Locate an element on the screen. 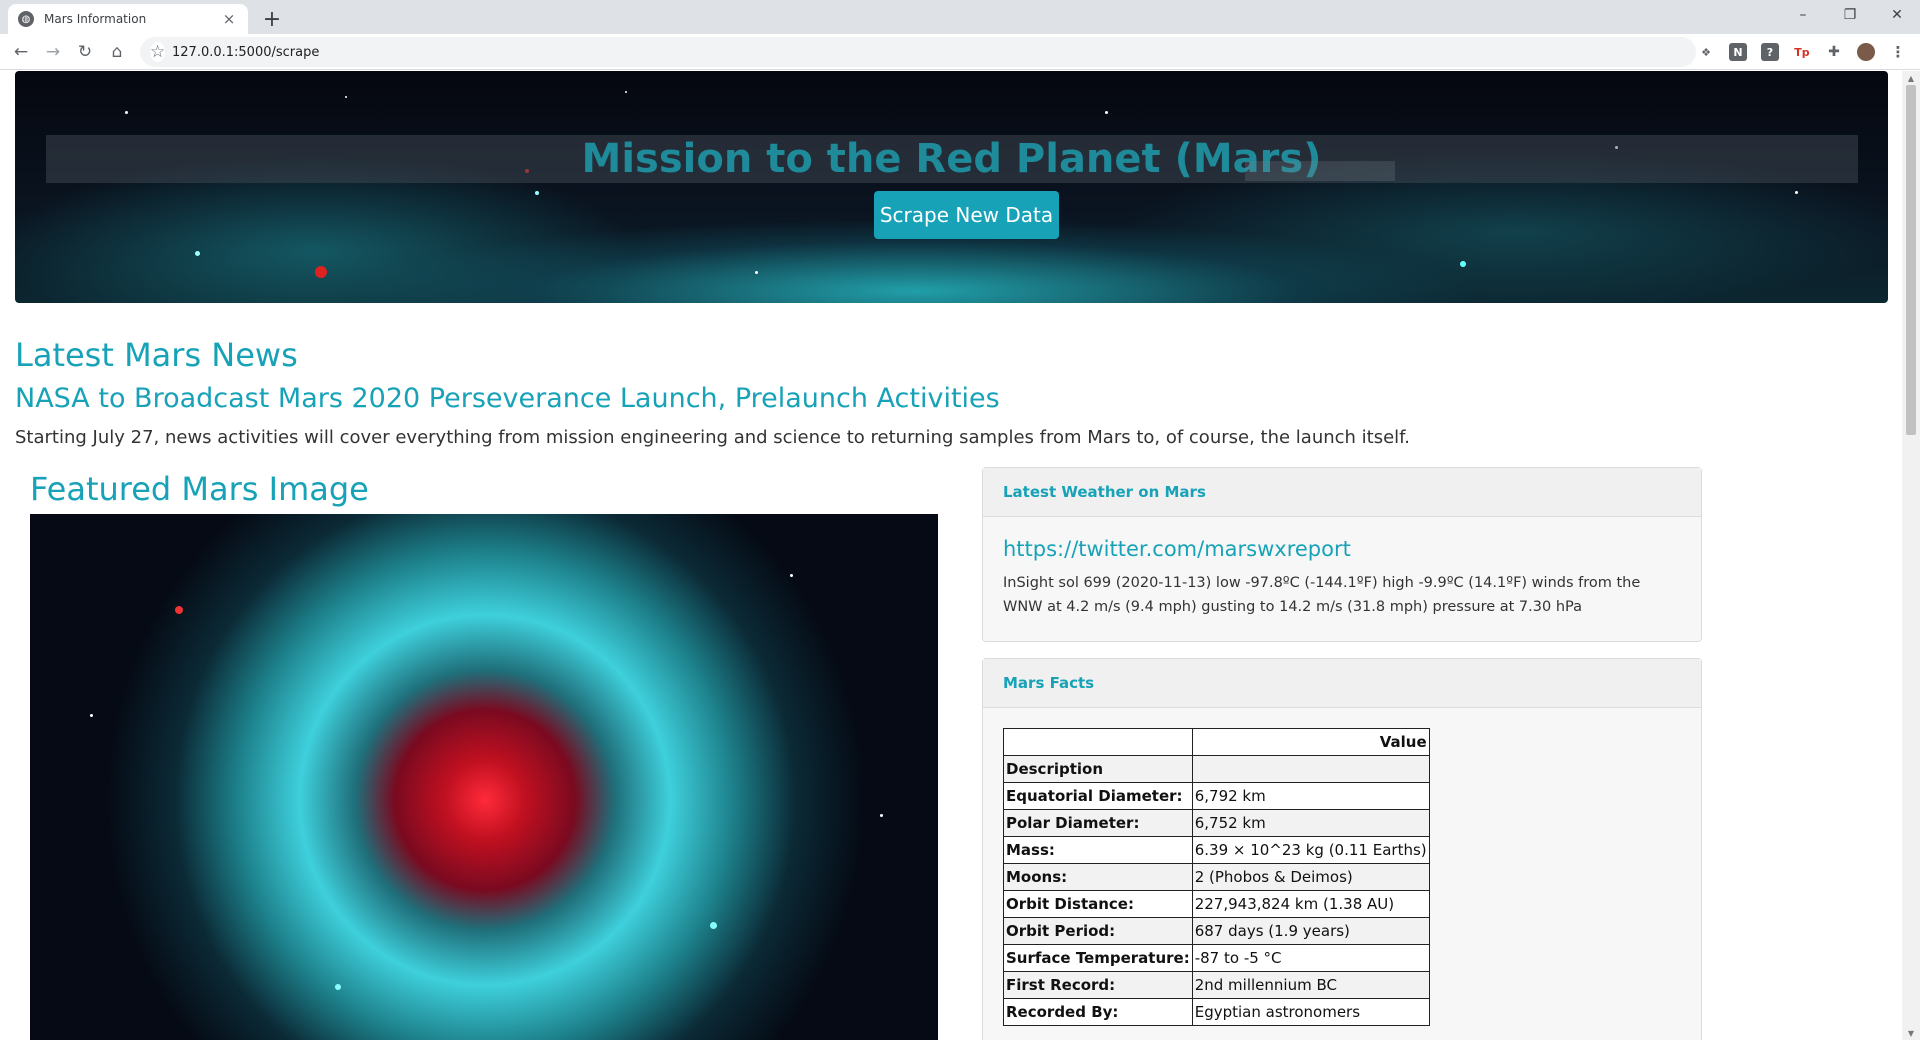 This screenshot has height=1040, width=1920. page-scrollbar: ▲ ▼ is located at coordinates (1911, 555).